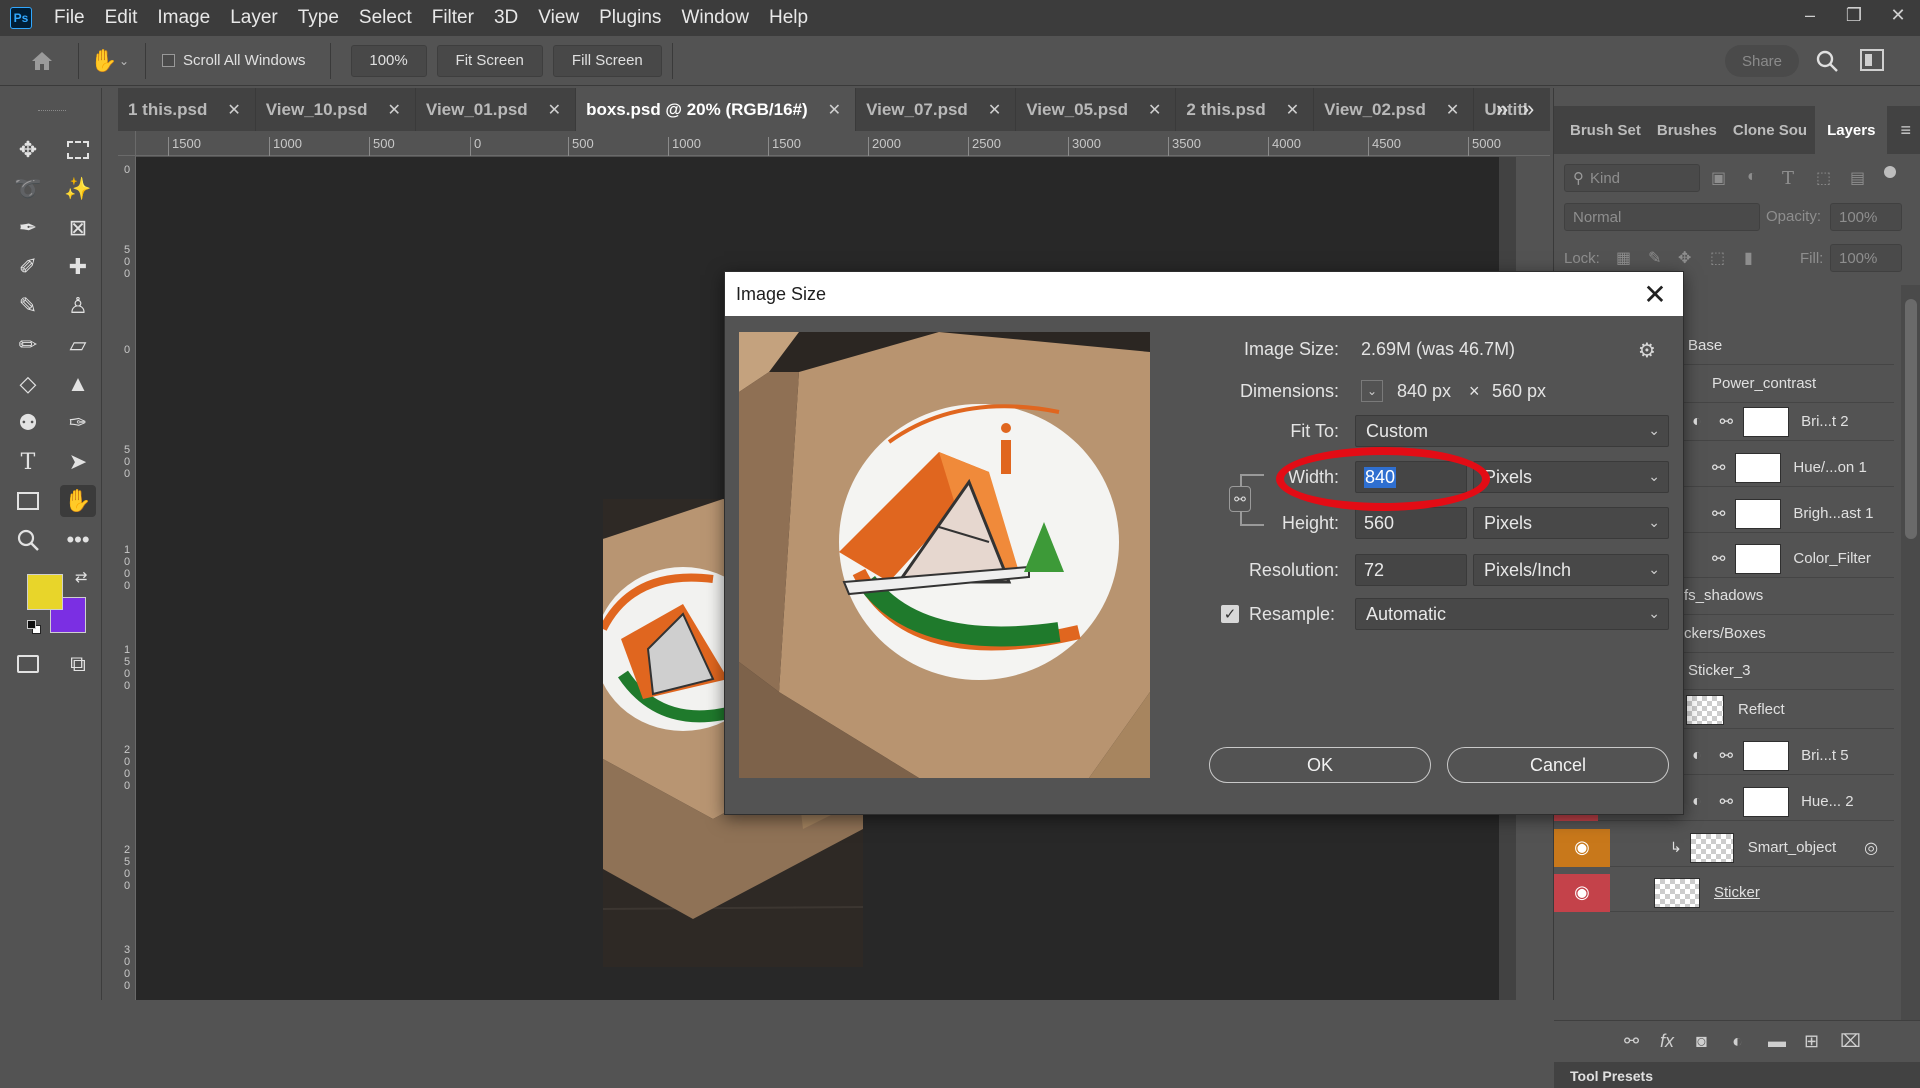 The height and width of the screenshot is (1088, 1920). What do you see at coordinates (944, 555) in the screenshot?
I see `image-preview` at bounding box center [944, 555].